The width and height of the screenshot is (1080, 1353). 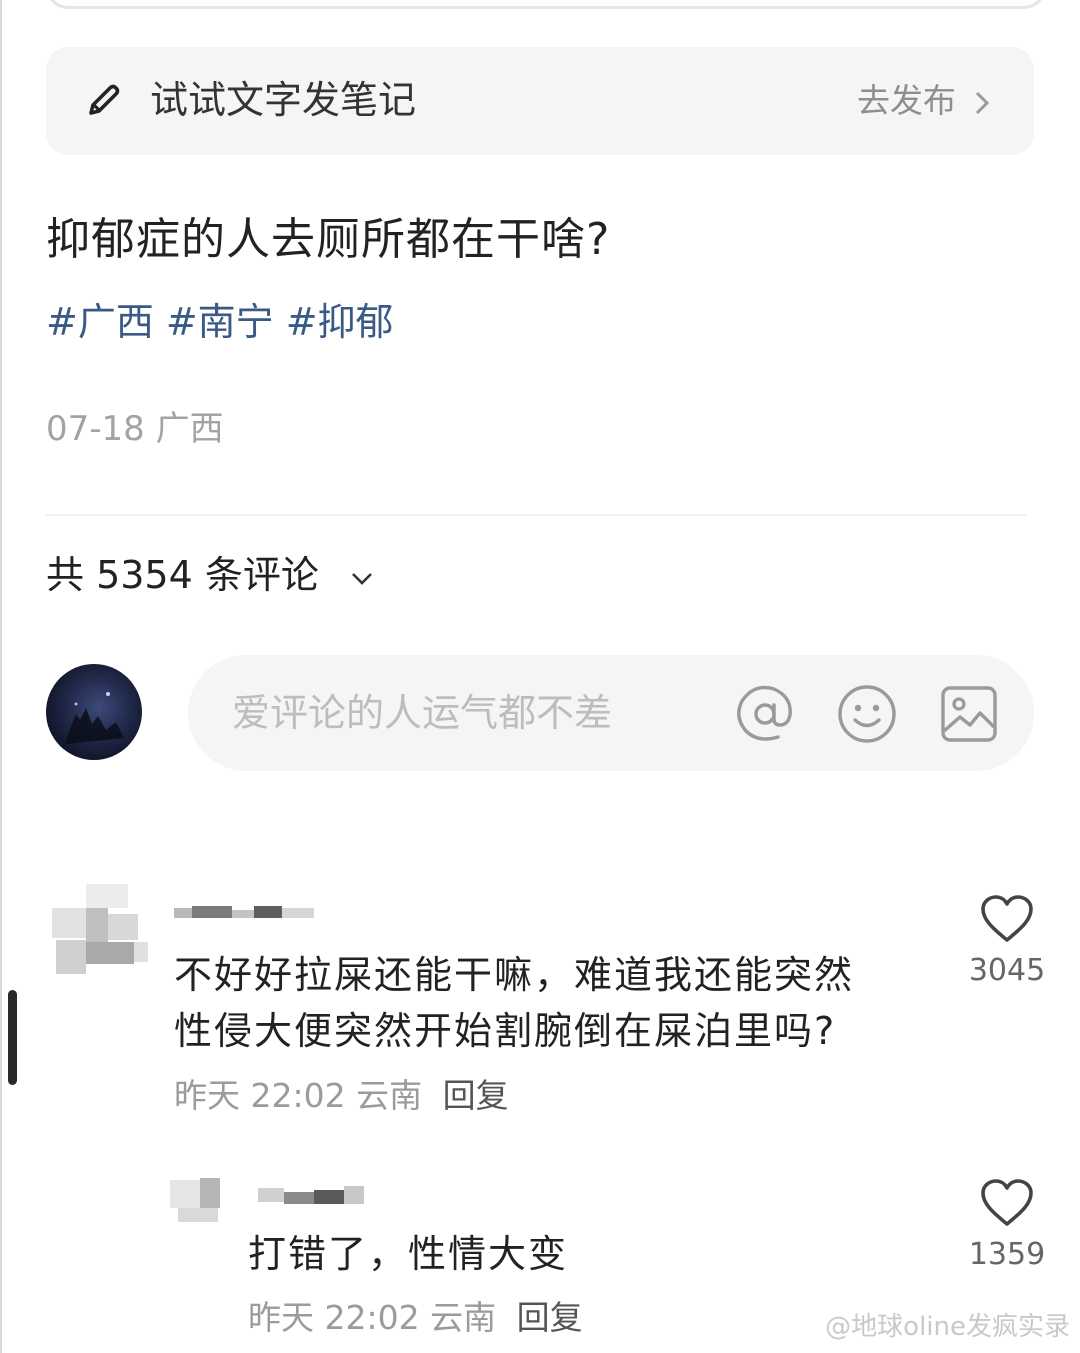 What do you see at coordinates (220, 322) in the screenshot?
I see `tag-nanning: #南宁` at bounding box center [220, 322].